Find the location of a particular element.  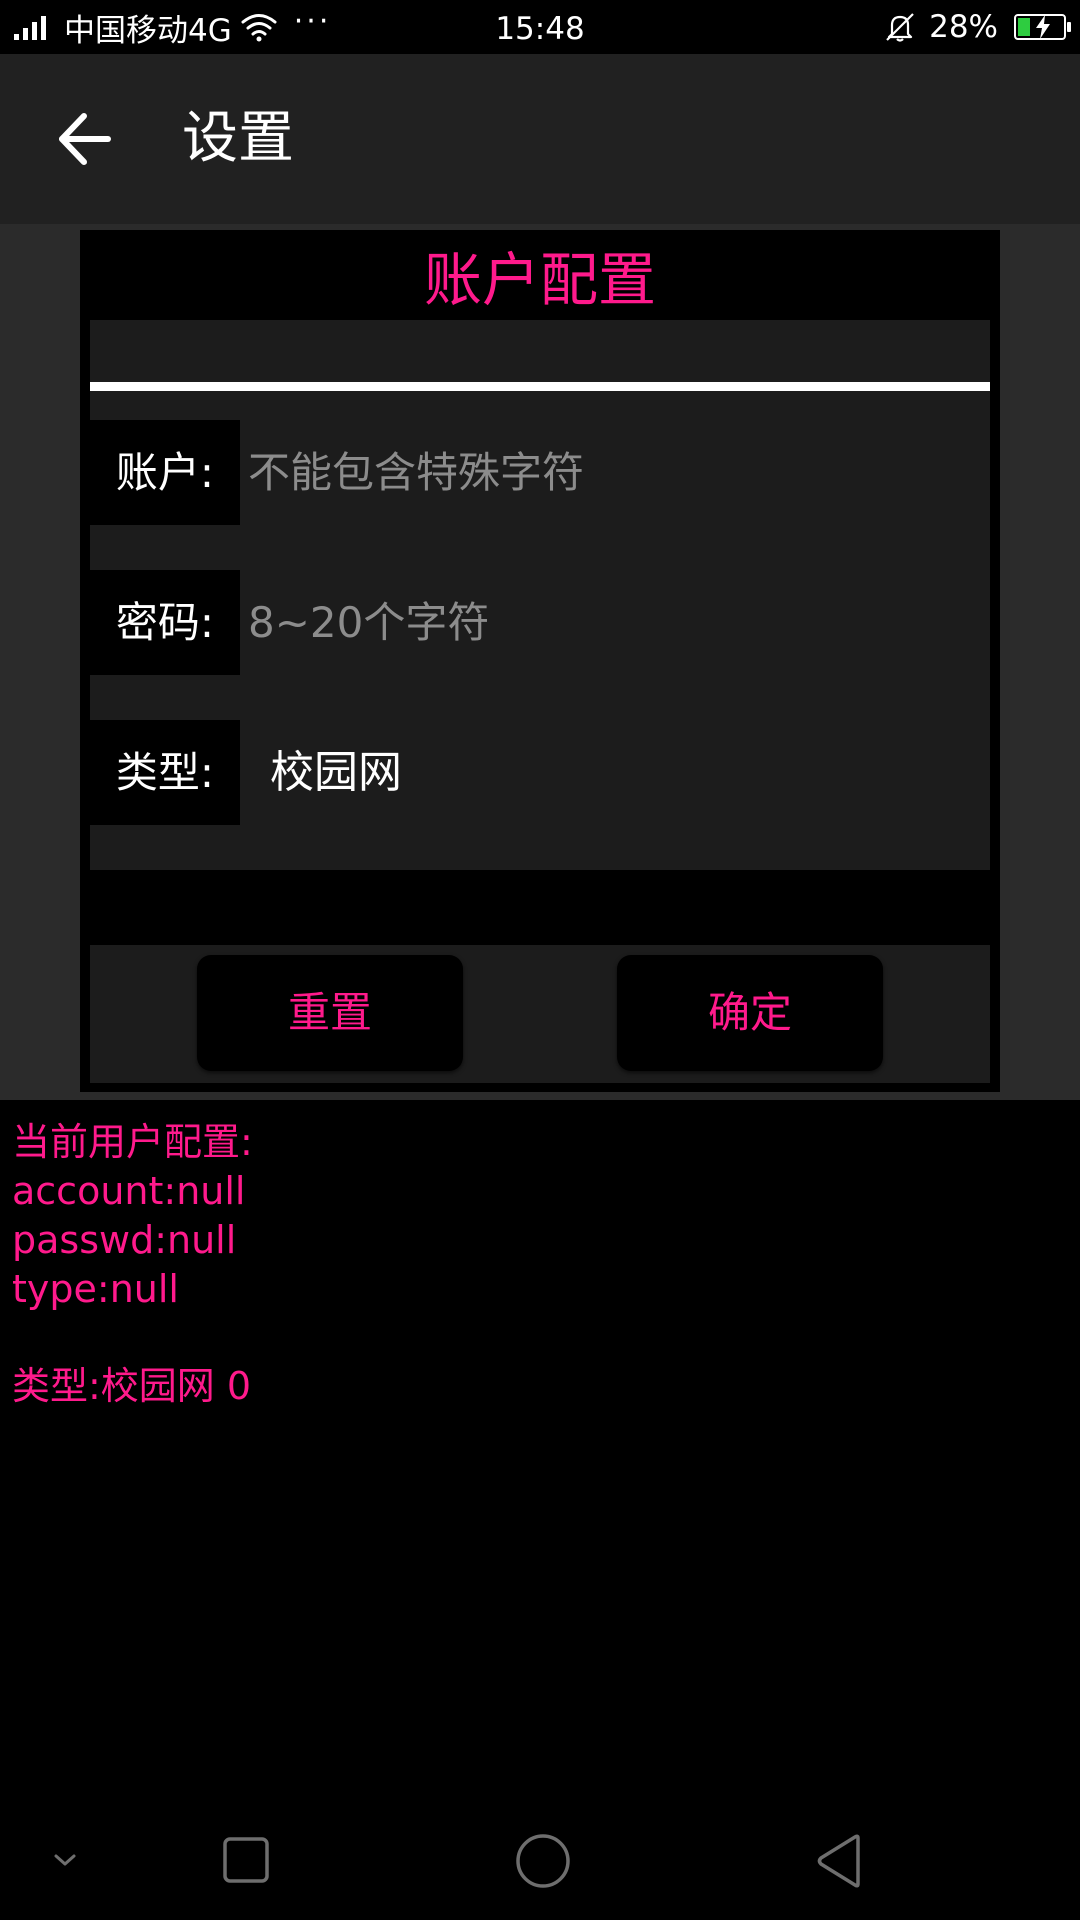

info-type-selected: 类型:校园网 0 is located at coordinates (132, 1386).